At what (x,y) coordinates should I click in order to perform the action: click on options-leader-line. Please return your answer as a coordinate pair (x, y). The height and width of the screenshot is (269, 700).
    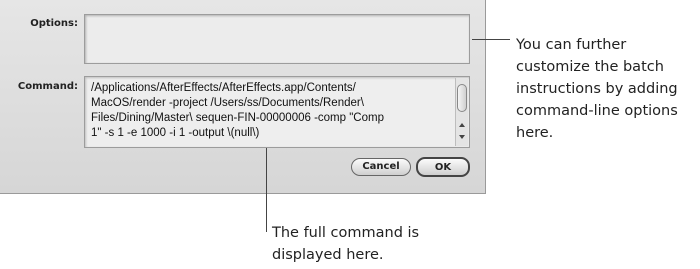
    Looking at the image, I should click on (491, 39).